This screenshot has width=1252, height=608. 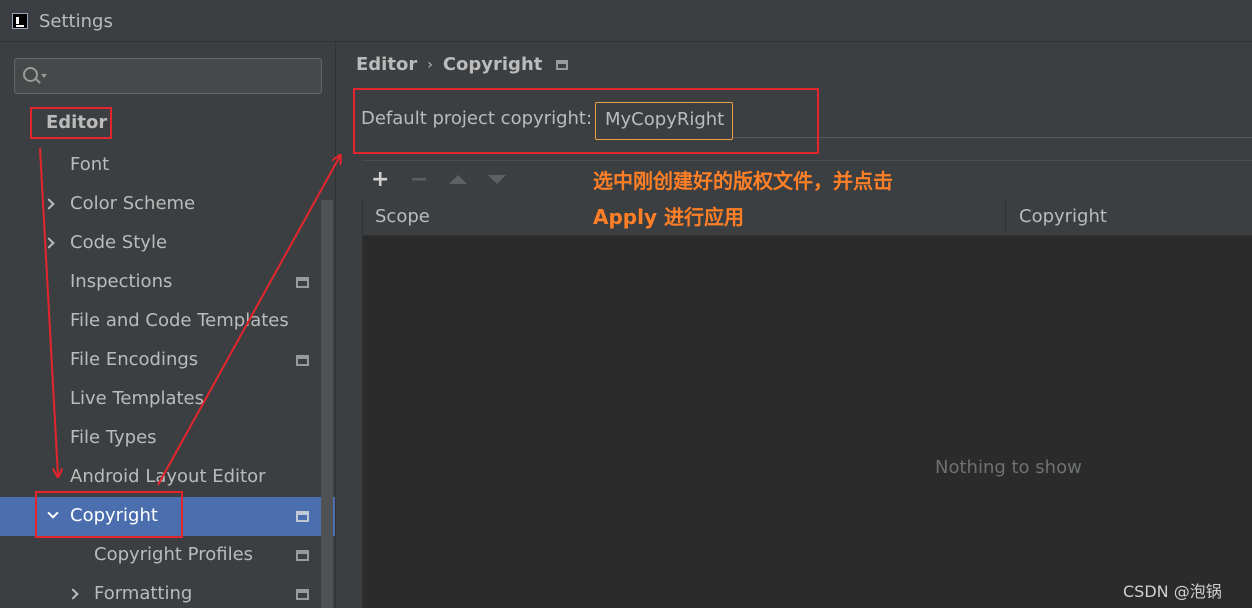 What do you see at coordinates (113, 437) in the screenshot?
I see `sidebar-item-label: File Types` at bounding box center [113, 437].